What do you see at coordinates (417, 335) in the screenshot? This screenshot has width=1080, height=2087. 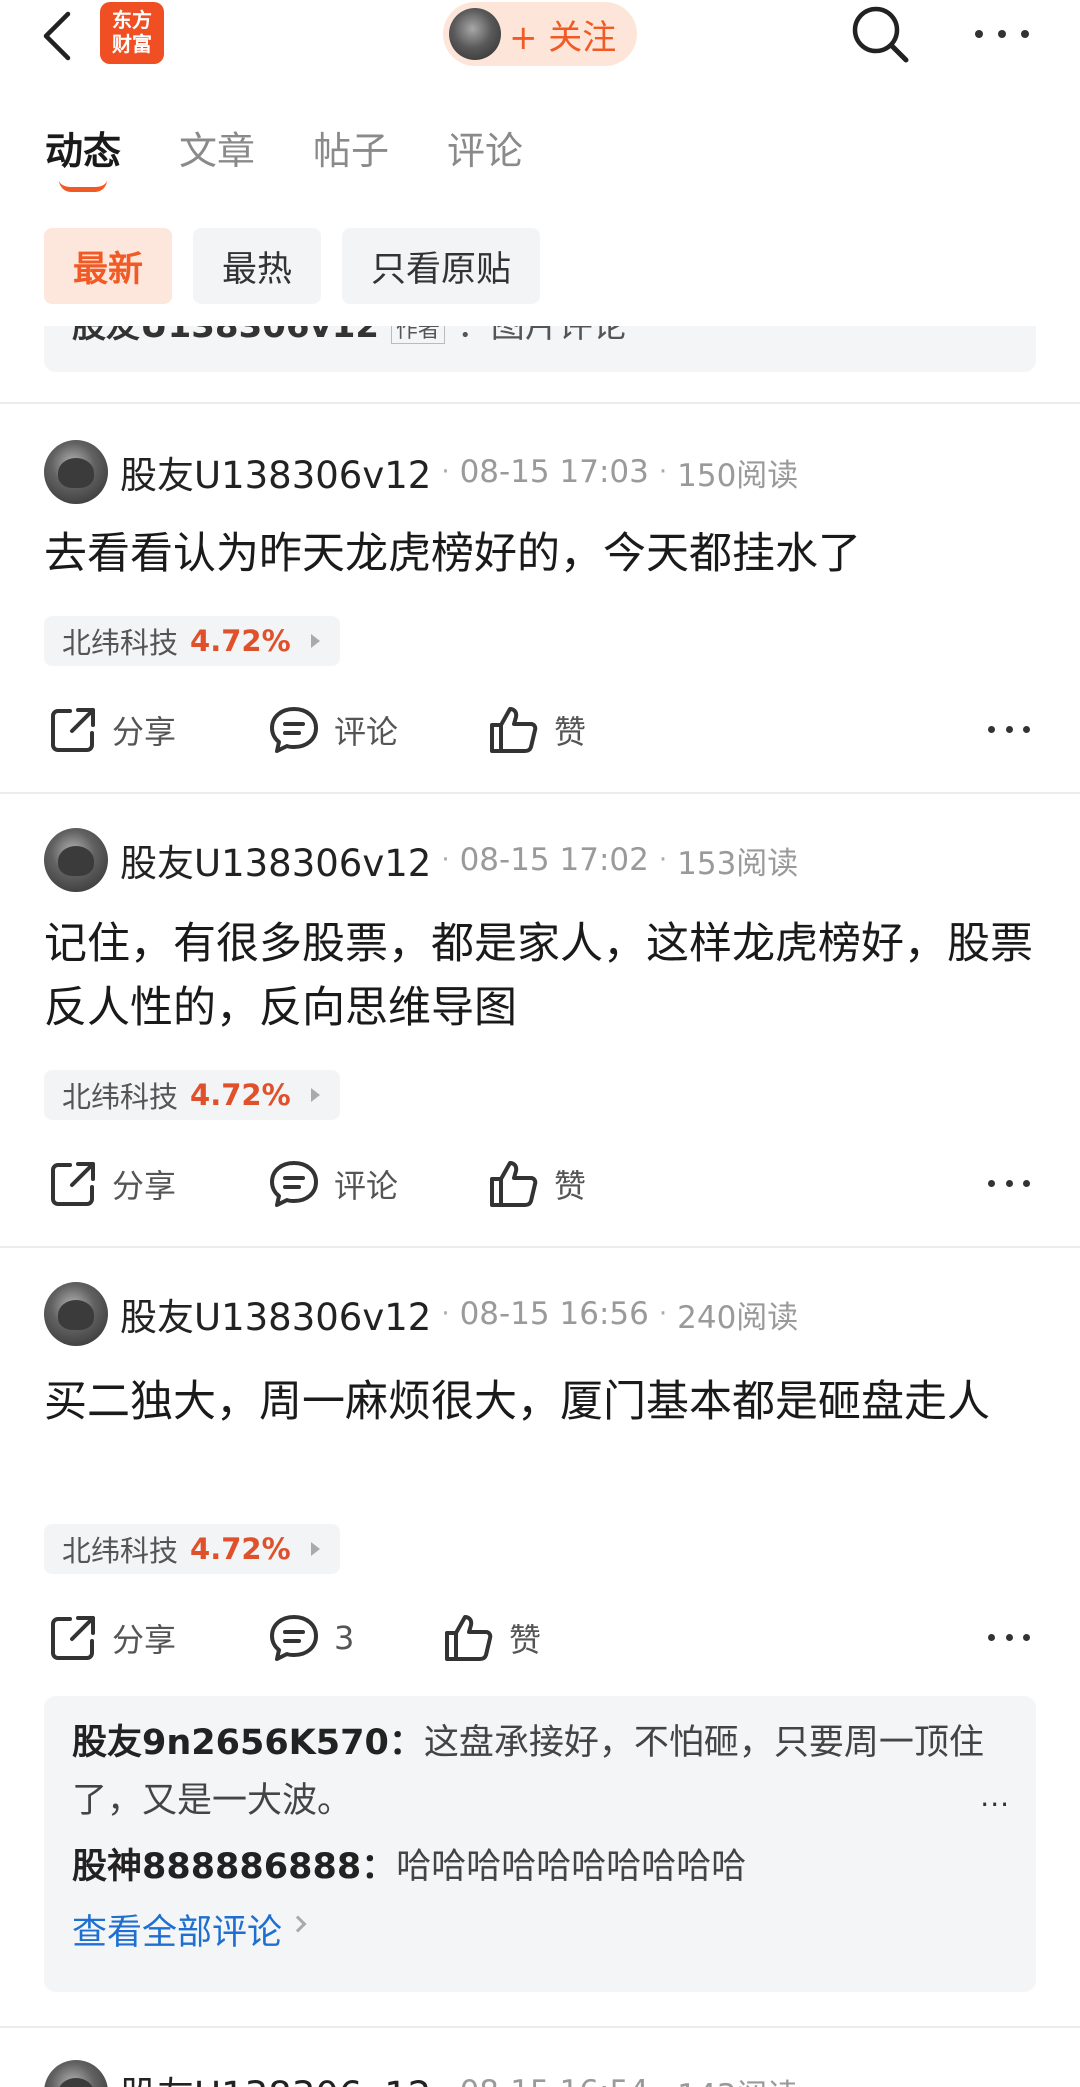 I see `author-badge: 作者` at bounding box center [417, 335].